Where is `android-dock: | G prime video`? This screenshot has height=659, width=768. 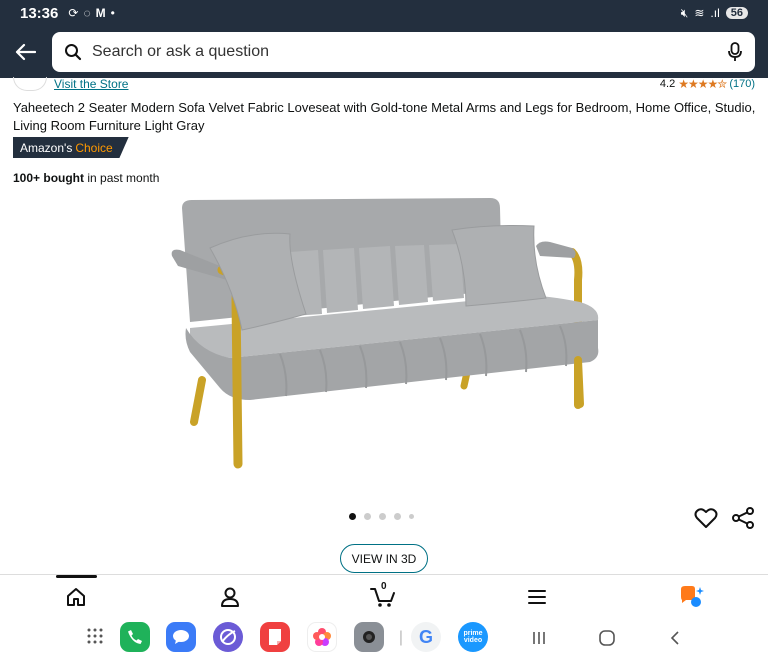
android-dock: | G prime video is located at coordinates (384, 637).